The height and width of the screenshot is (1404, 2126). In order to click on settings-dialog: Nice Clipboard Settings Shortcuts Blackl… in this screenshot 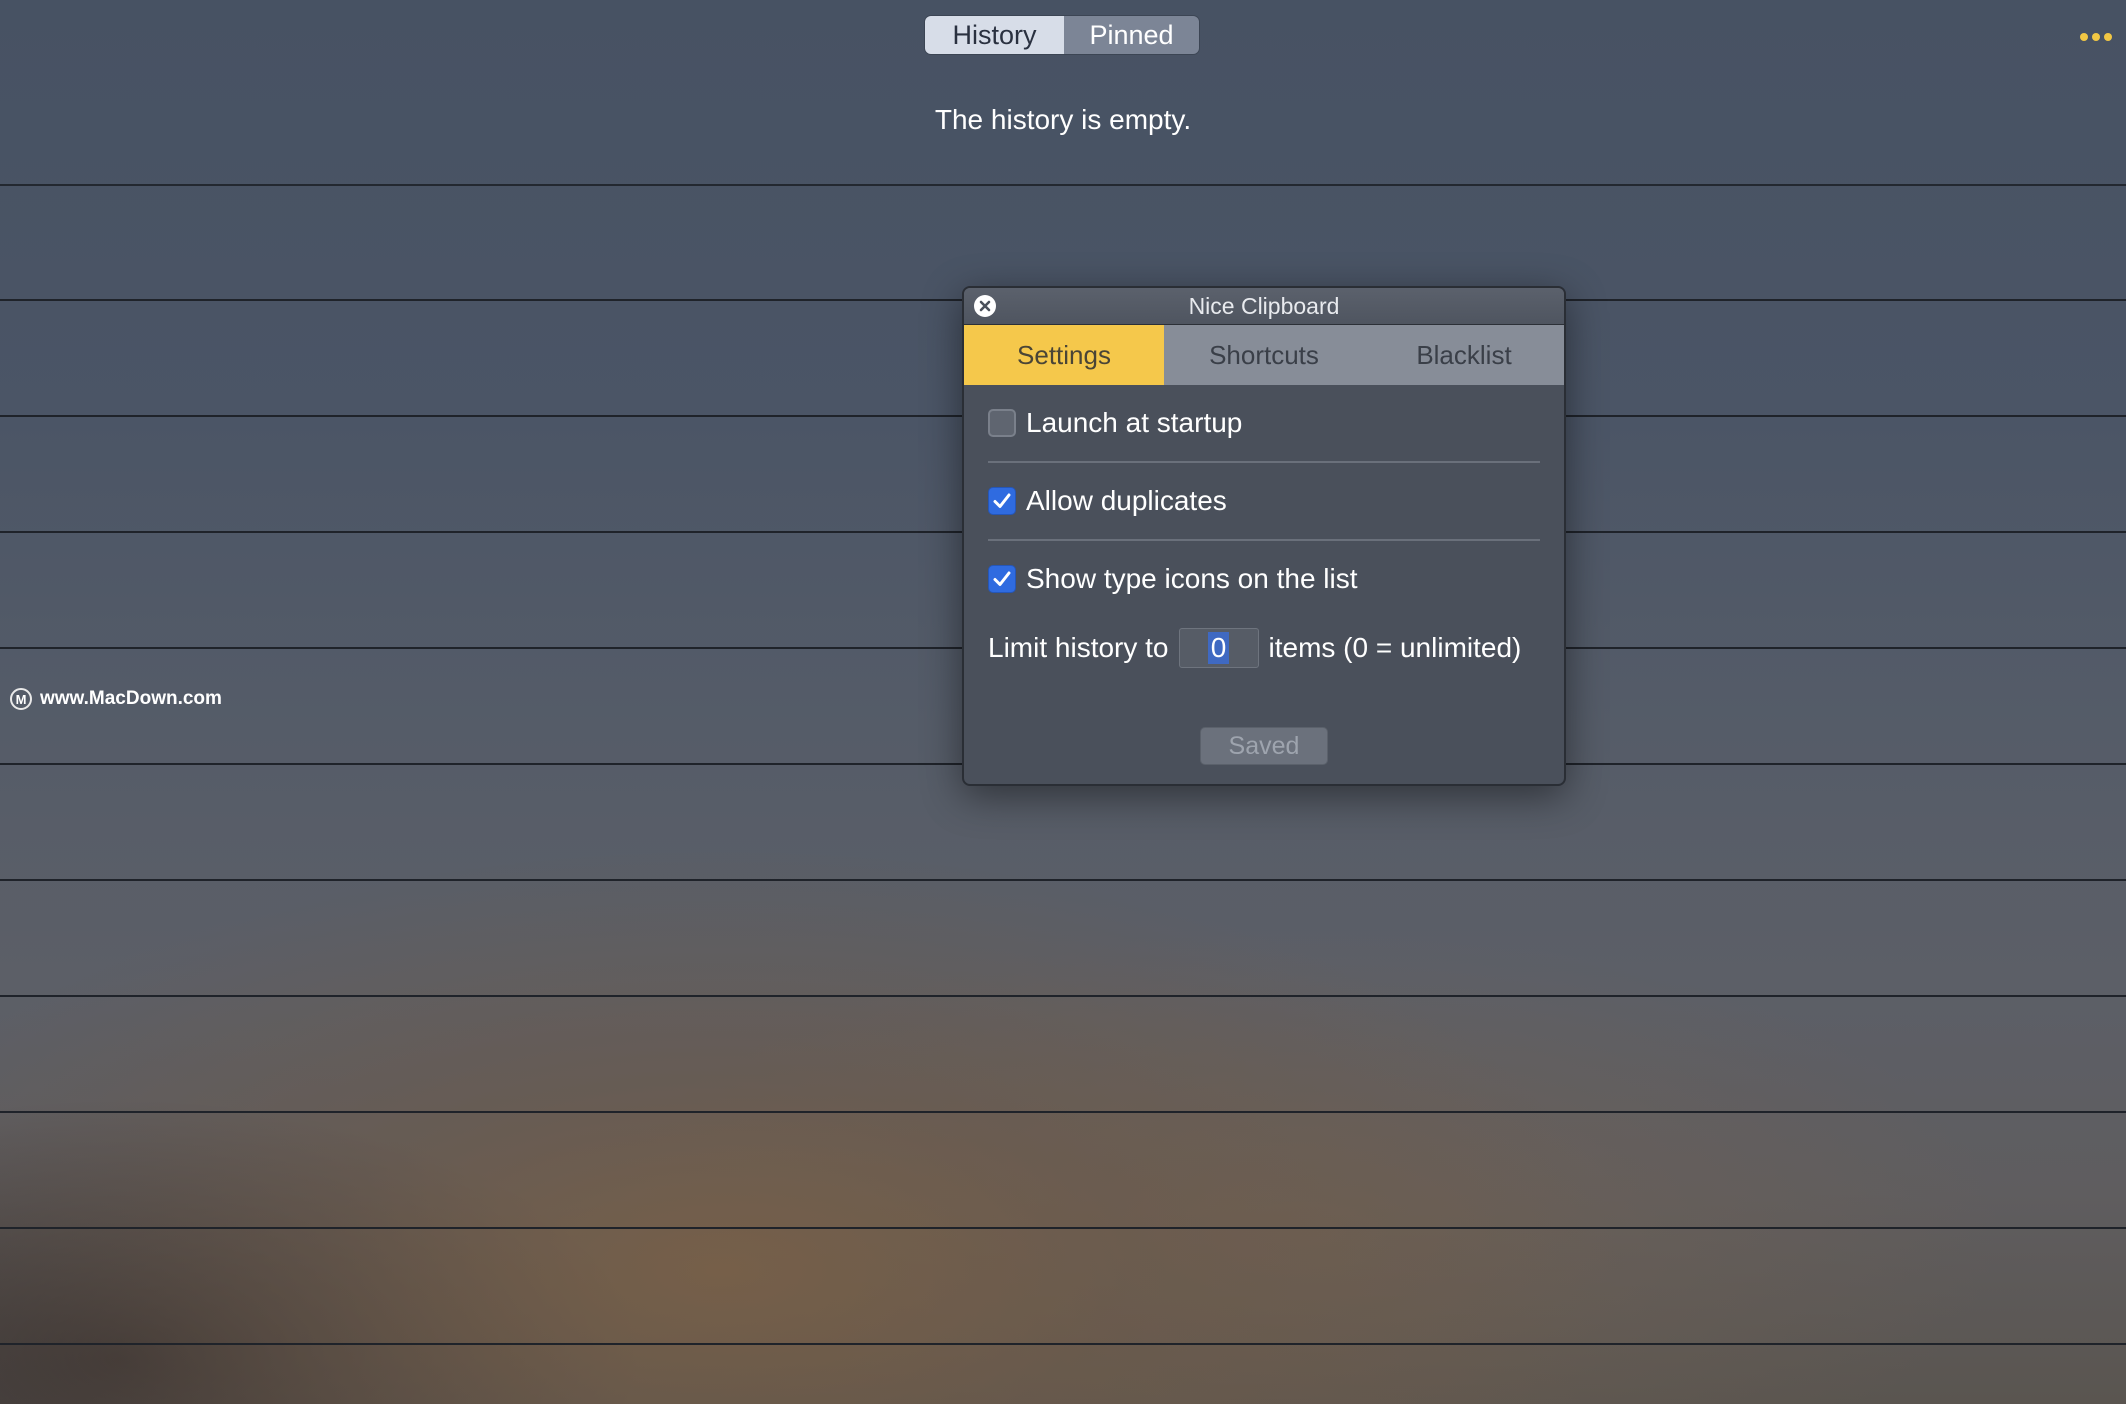, I will do `click(1264, 536)`.